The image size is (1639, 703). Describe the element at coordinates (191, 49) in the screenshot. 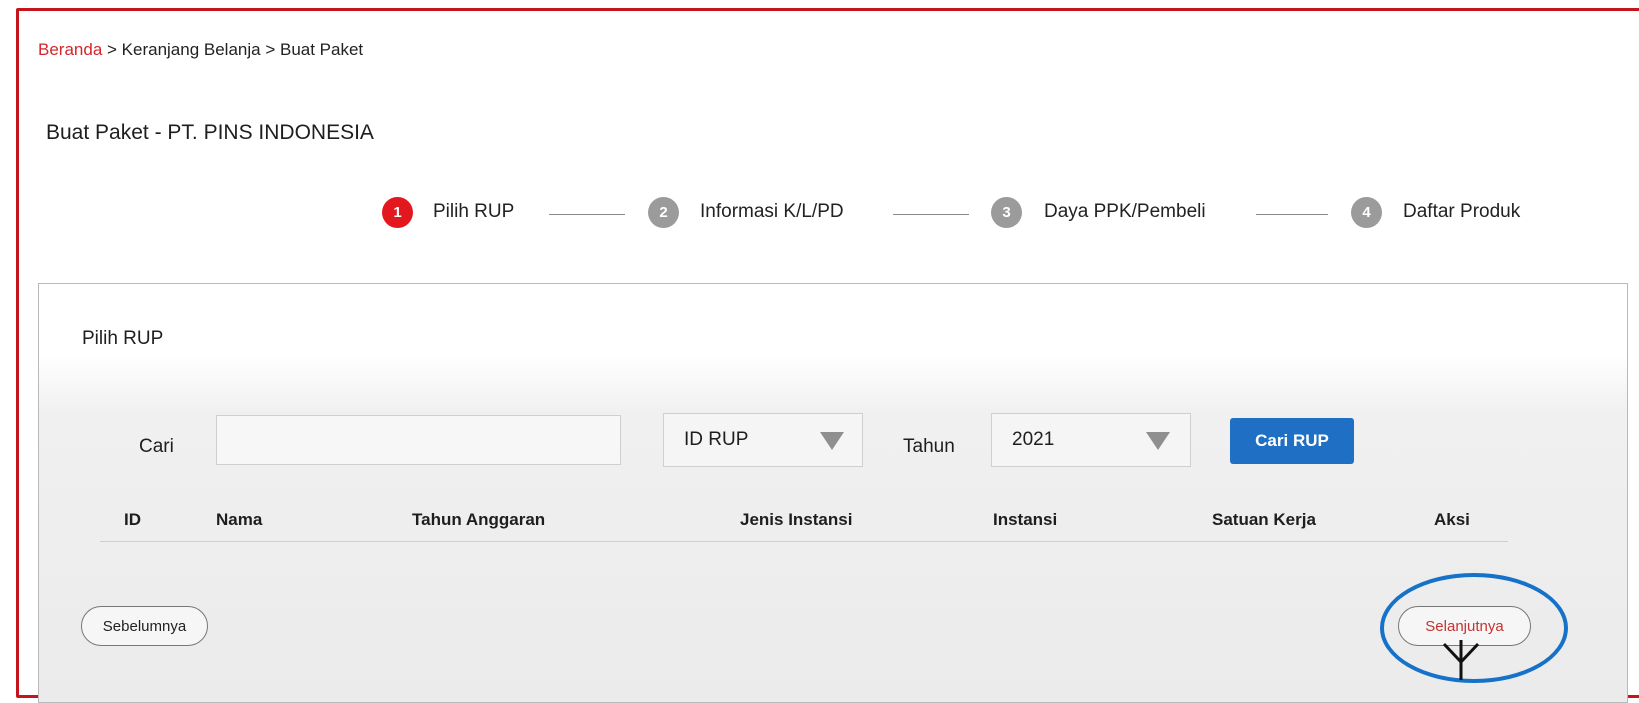

I see `breadcrumb-cart-link: Keranjang Belanja` at that location.